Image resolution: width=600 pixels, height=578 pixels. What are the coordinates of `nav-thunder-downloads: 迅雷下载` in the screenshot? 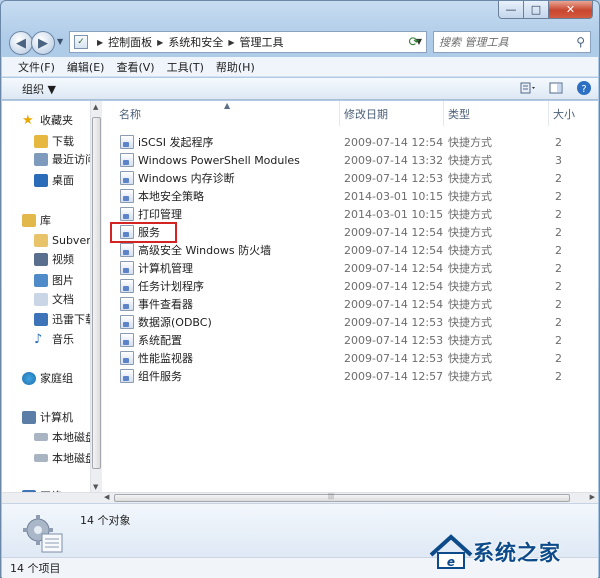 It's located at (62, 319).